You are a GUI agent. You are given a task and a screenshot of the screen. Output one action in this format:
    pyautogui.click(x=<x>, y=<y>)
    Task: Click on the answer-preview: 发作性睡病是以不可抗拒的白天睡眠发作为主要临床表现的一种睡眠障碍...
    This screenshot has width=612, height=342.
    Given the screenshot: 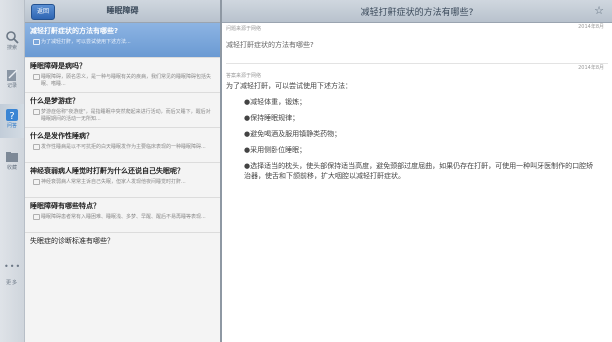 What is the action you would take?
    pyautogui.click(x=123, y=151)
    